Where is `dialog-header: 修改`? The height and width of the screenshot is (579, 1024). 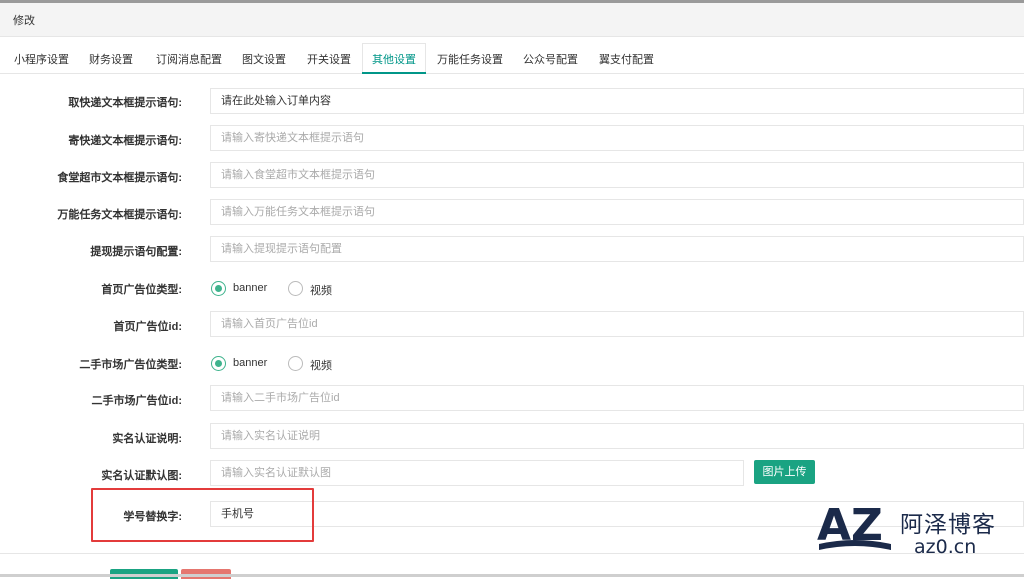 dialog-header: 修改 is located at coordinates (512, 20).